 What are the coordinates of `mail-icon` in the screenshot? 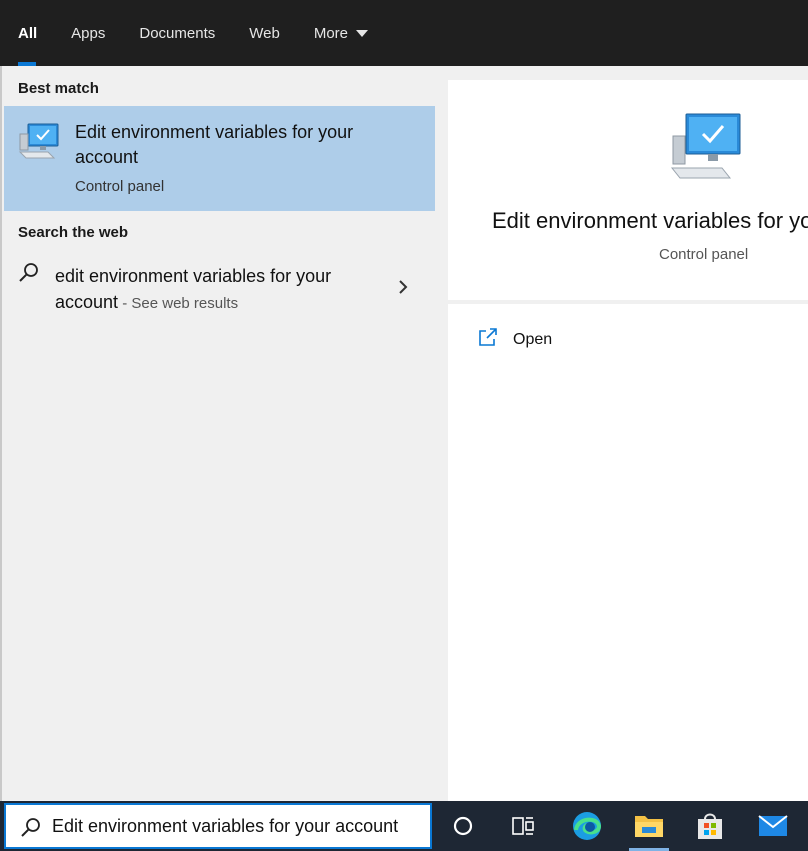 It's located at (773, 825).